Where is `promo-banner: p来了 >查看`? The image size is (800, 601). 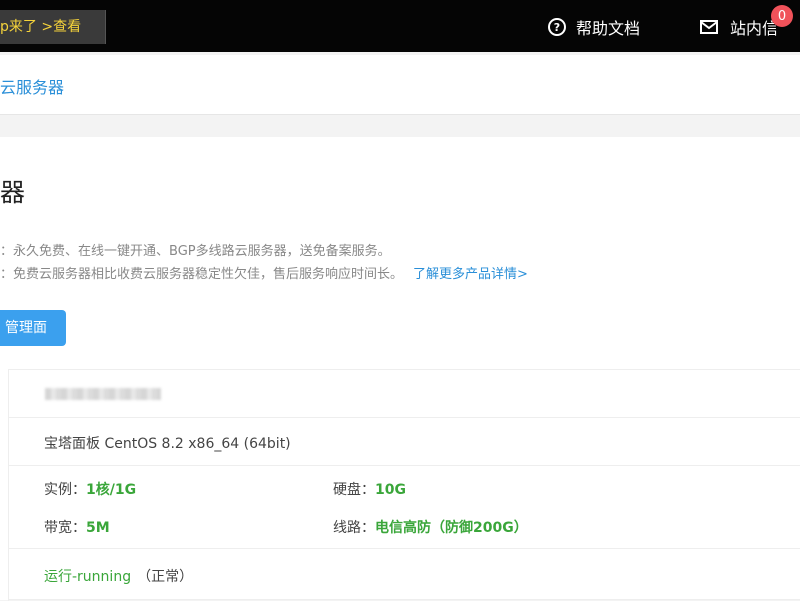 promo-banner: p来了 >查看 is located at coordinates (53, 27).